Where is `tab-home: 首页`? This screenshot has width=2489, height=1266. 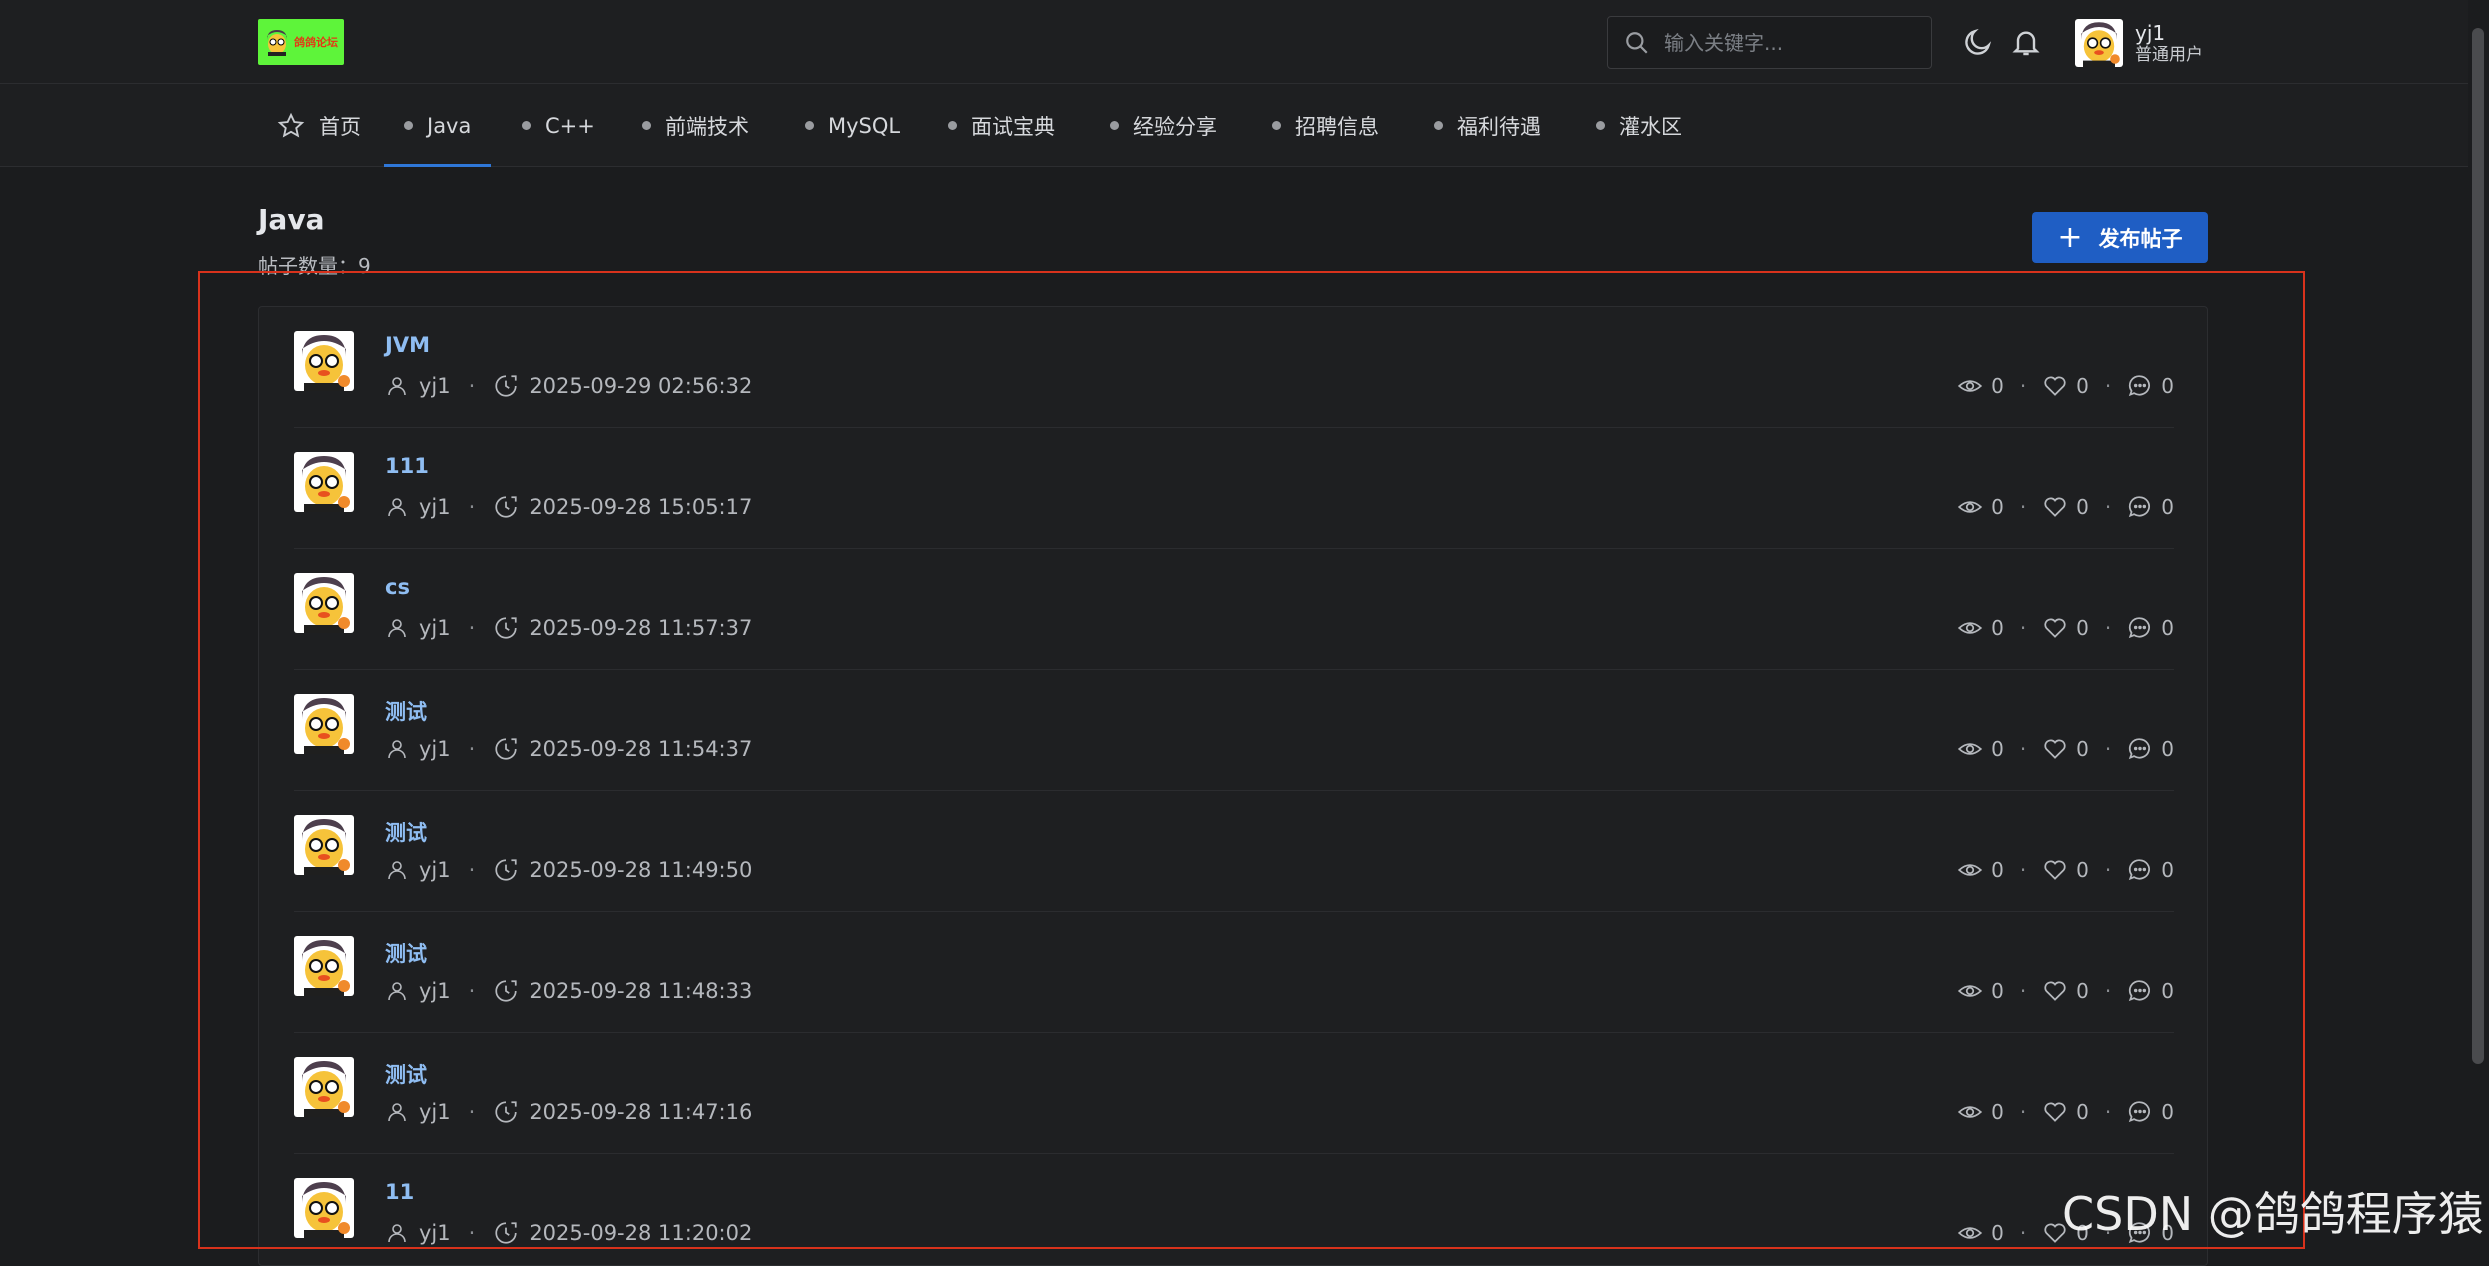 tab-home: 首页 is located at coordinates (319, 125).